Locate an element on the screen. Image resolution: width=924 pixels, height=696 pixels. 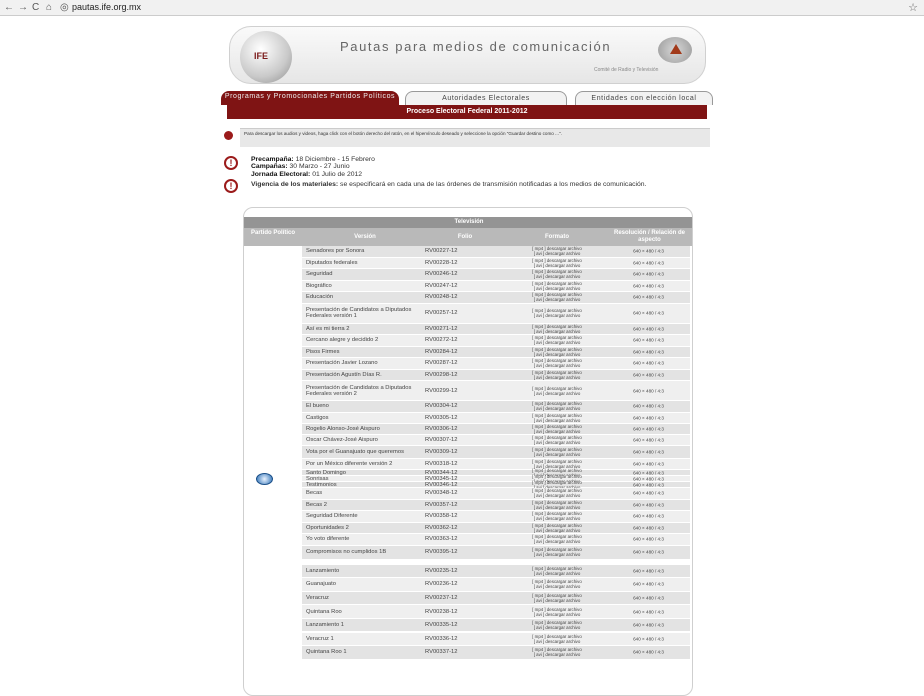
home-icon: ⌂ is located at coordinates (49, 7).